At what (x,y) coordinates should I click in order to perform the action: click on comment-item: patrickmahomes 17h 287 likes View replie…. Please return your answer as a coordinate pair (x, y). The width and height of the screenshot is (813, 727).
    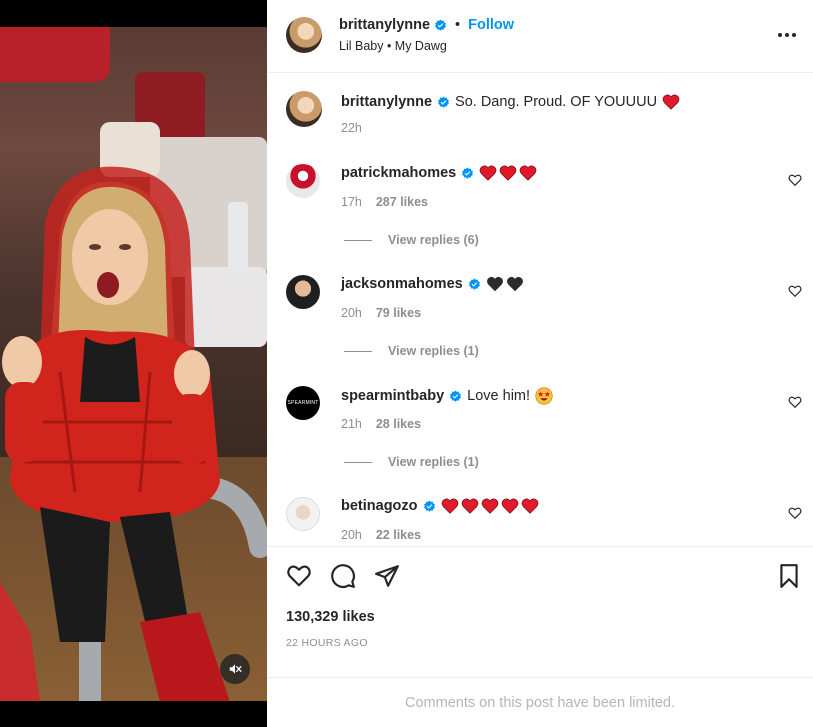
    Looking at the image, I should click on (540, 214).